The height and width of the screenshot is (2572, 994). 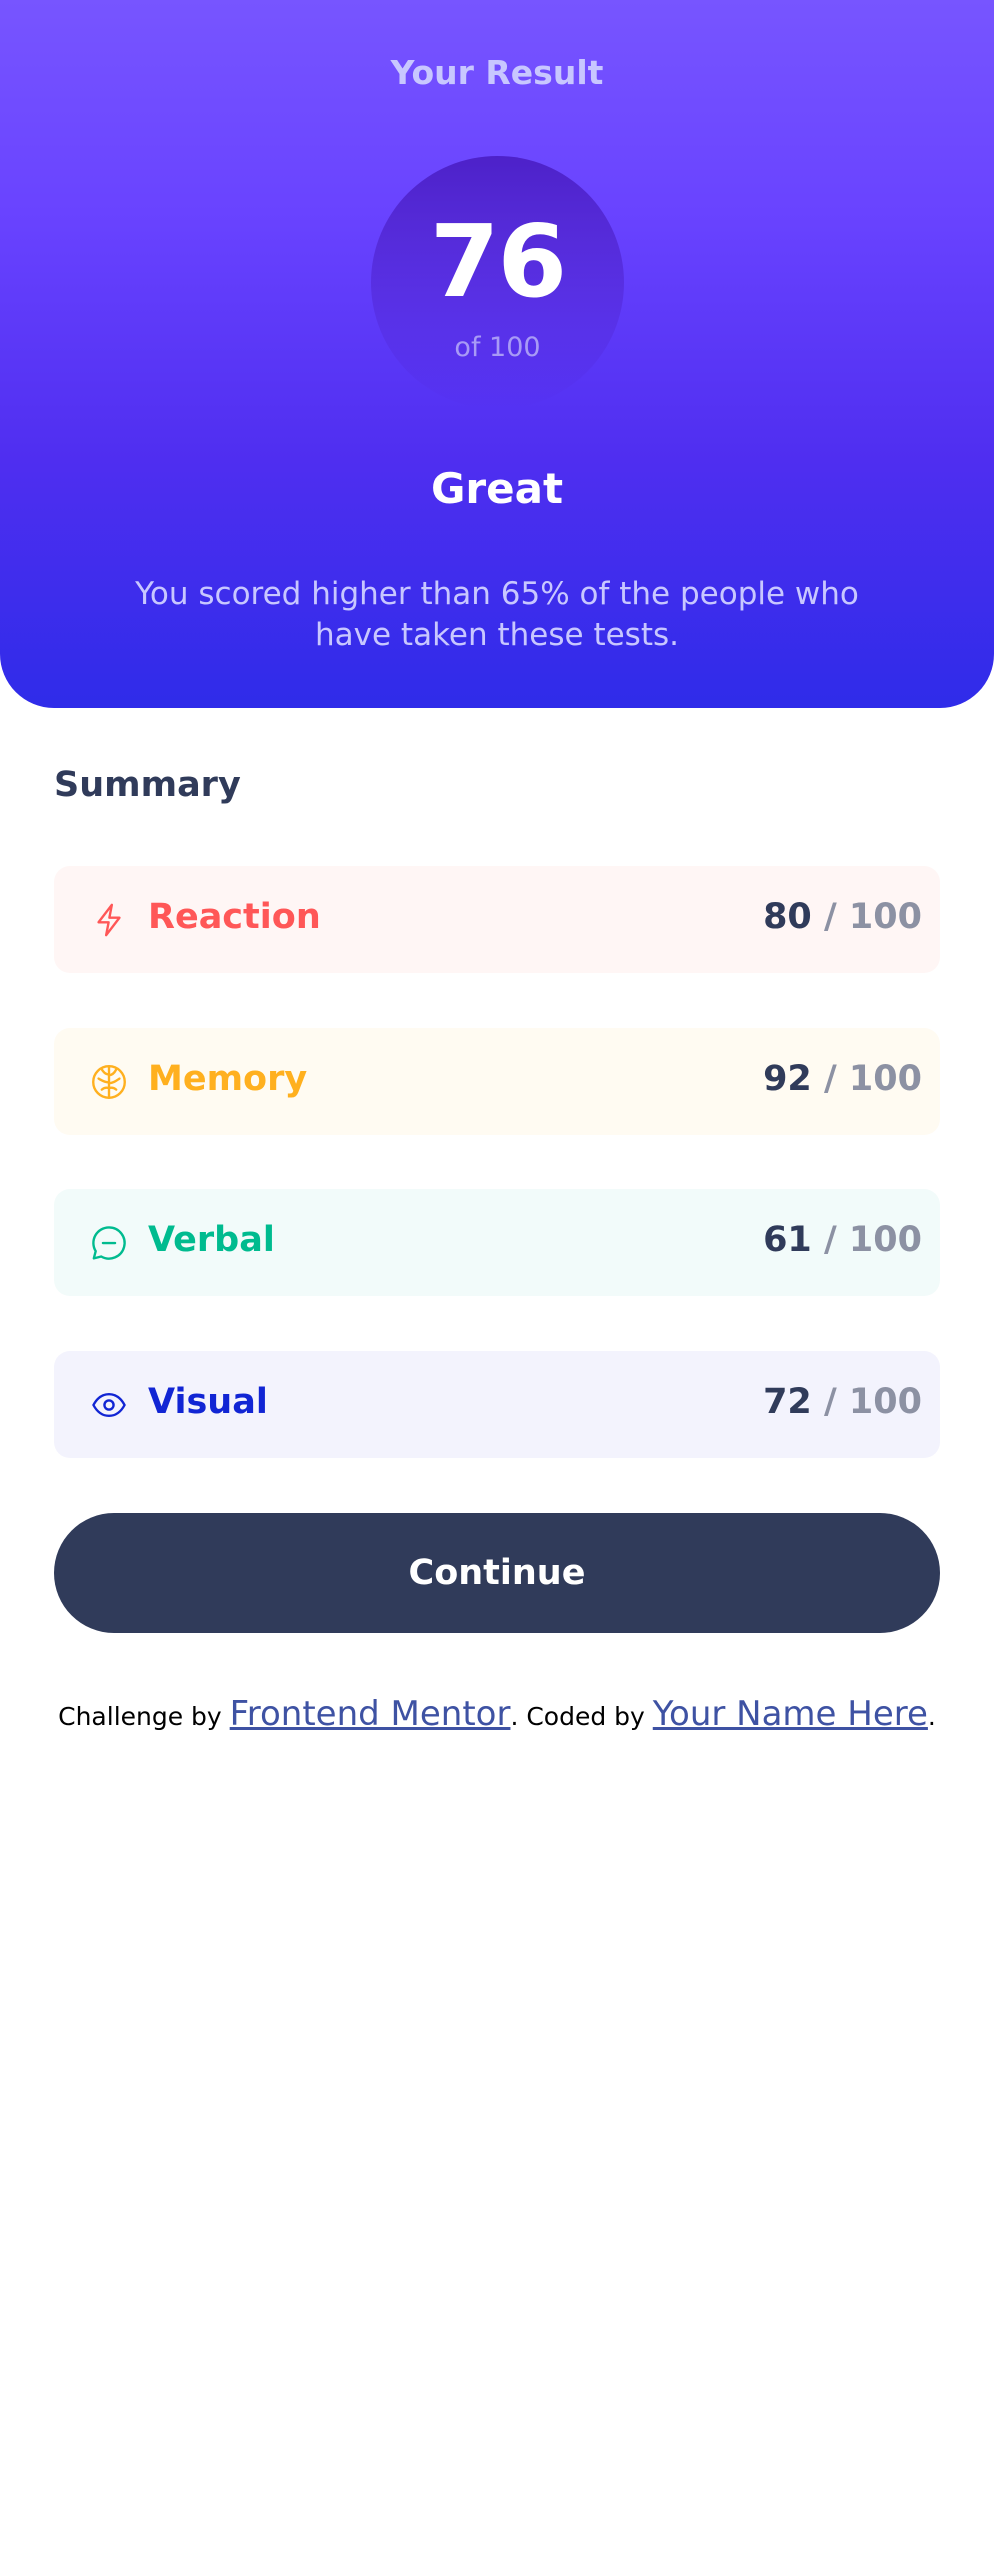 What do you see at coordinates (234, 917) in the screenshot?
I see `summary-label: Reaction` at bounding box center [234, 917].